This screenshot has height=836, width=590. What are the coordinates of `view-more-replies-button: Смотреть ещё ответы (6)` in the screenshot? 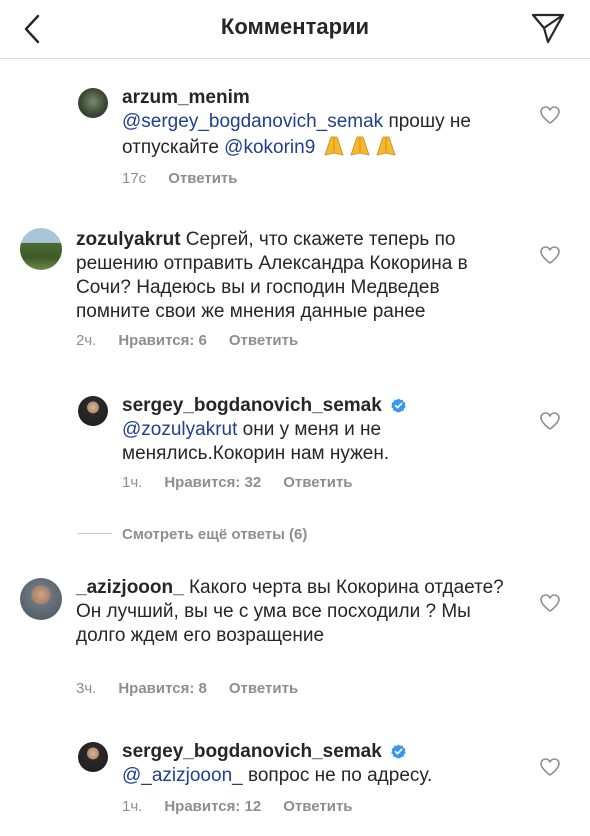 It's located at (192, 534).